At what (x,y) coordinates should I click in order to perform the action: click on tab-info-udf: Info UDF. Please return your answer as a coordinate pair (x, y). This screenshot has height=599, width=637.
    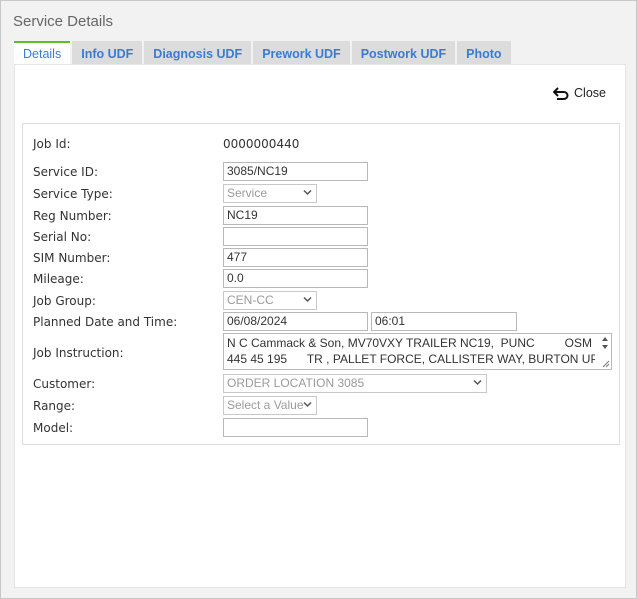
    Looking at the image, I should click on (107, 52).